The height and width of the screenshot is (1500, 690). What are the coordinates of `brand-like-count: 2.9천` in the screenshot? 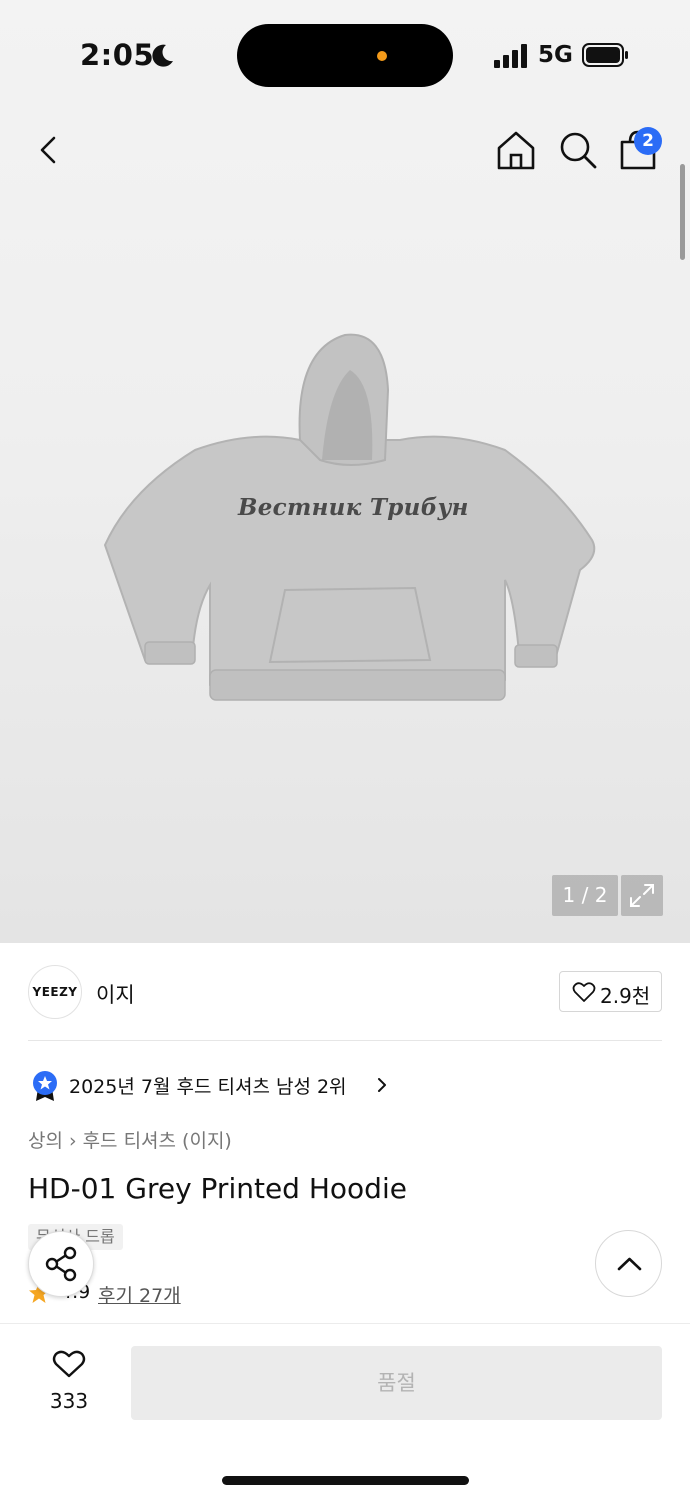 It's located at (625, 996).